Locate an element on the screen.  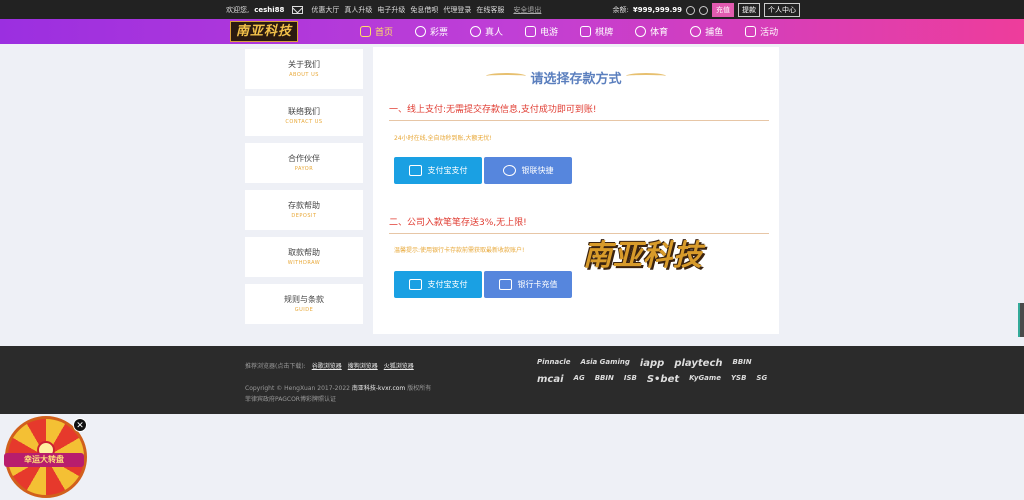
sidebar-item-label: 联络我们 is located at coordinates (304, 111).